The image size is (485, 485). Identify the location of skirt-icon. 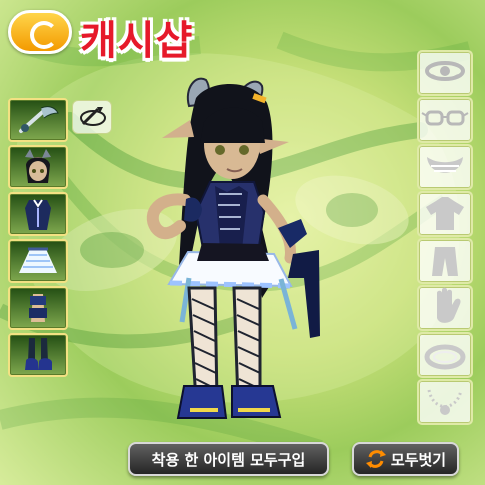
(38, 260).